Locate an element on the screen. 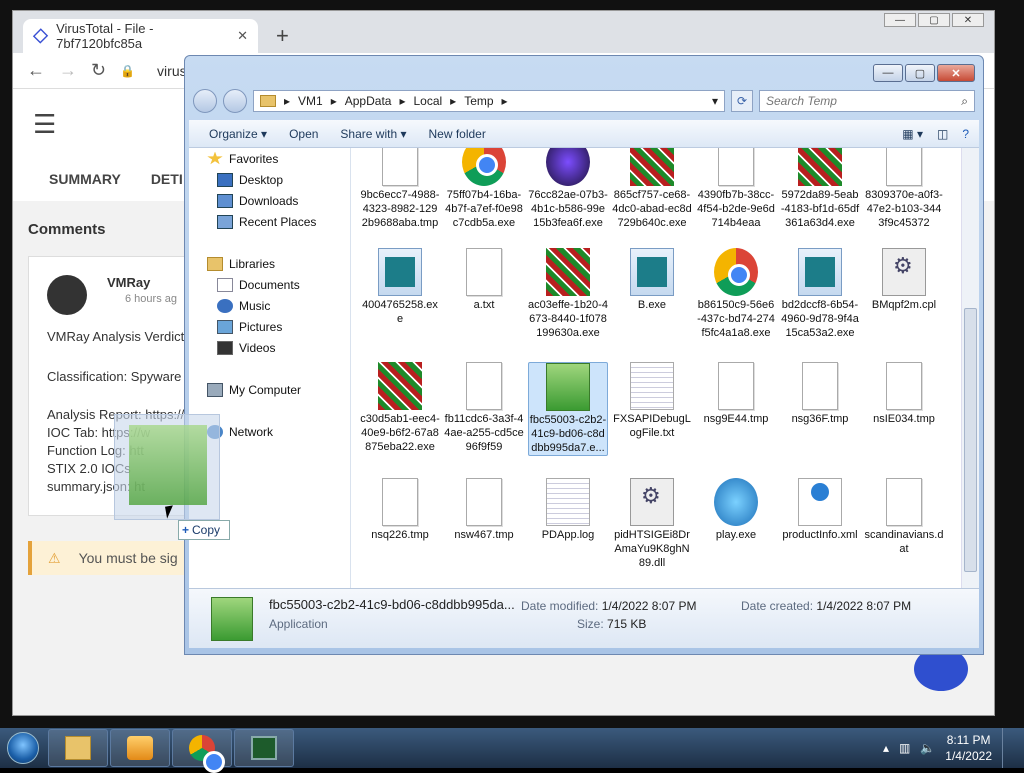  taskbar-explorer is located at coordinates (78, 748).